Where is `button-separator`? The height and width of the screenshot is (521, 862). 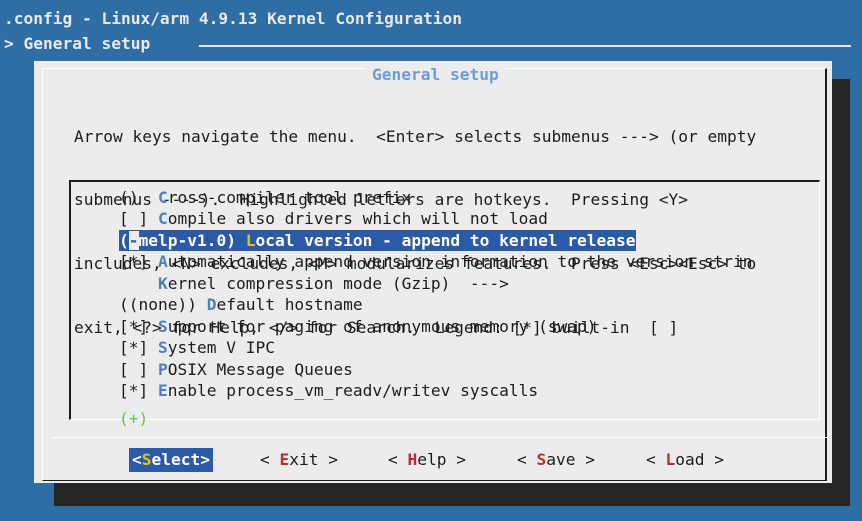 button-separator is located at coordinates (442, 437).